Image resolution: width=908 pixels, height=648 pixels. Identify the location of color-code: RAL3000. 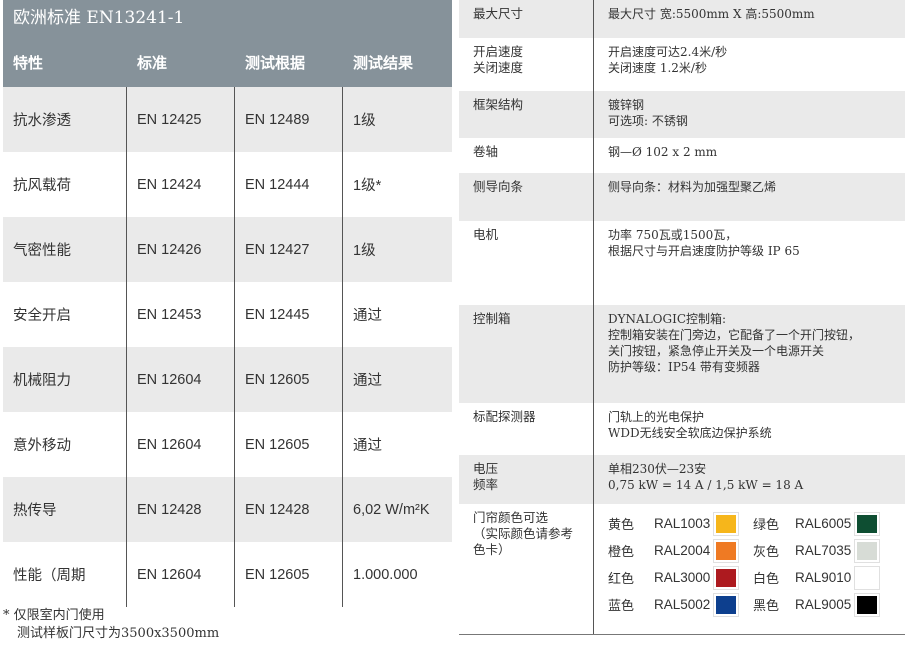
(682, 577).